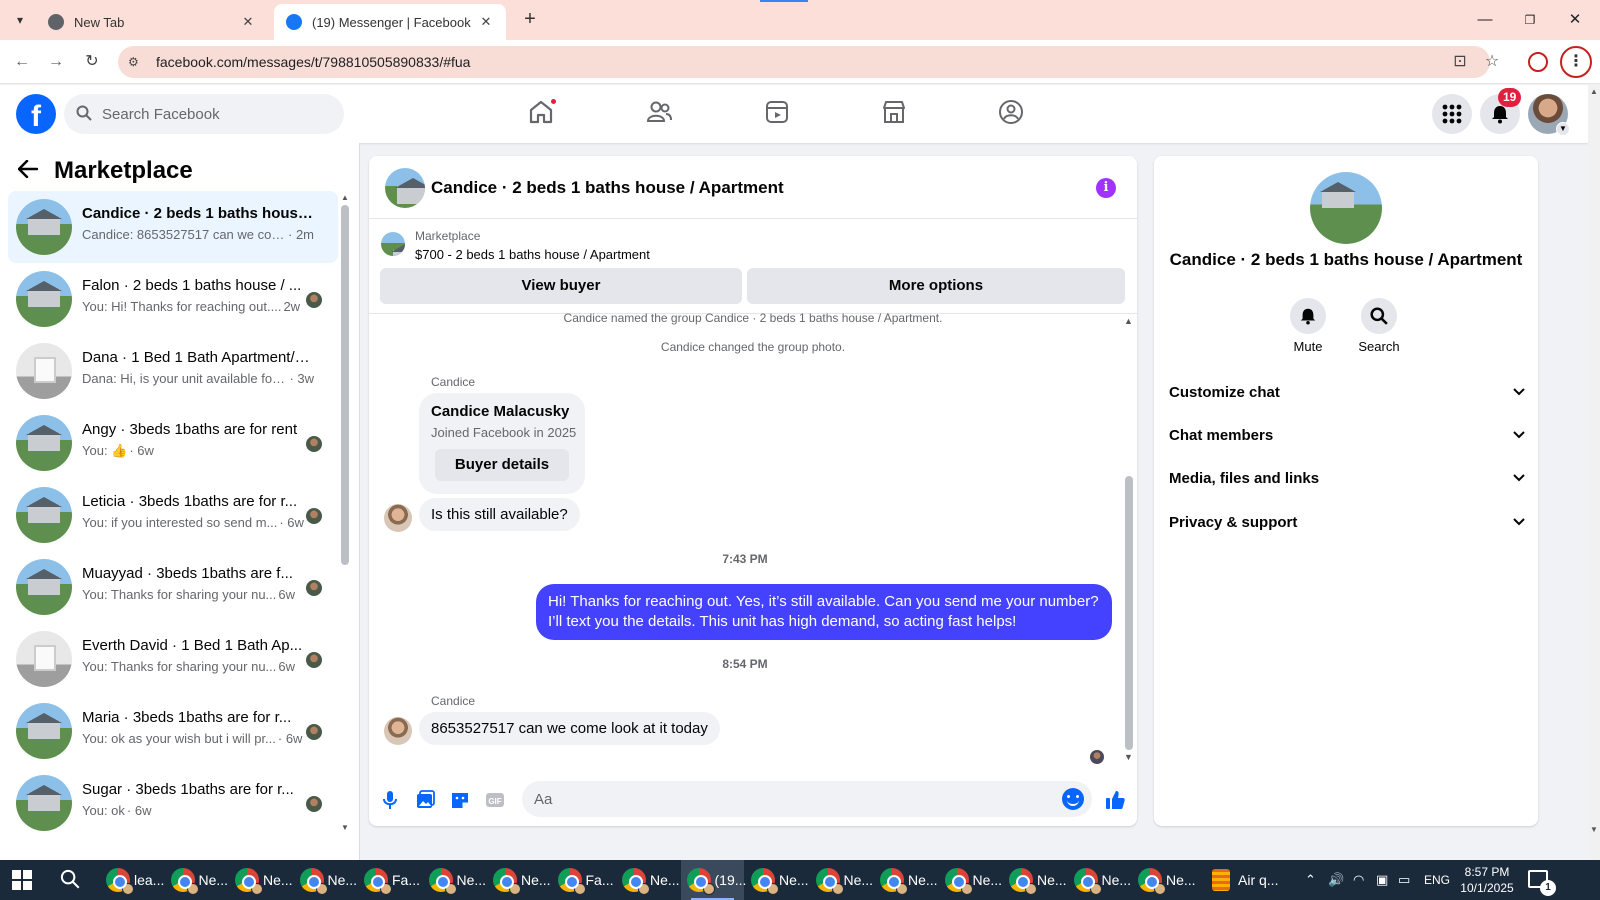 Image resolution: width=1600 pixels, height=900 pixels. I want to click on language-indicator: ENG, so click(1437, 880).